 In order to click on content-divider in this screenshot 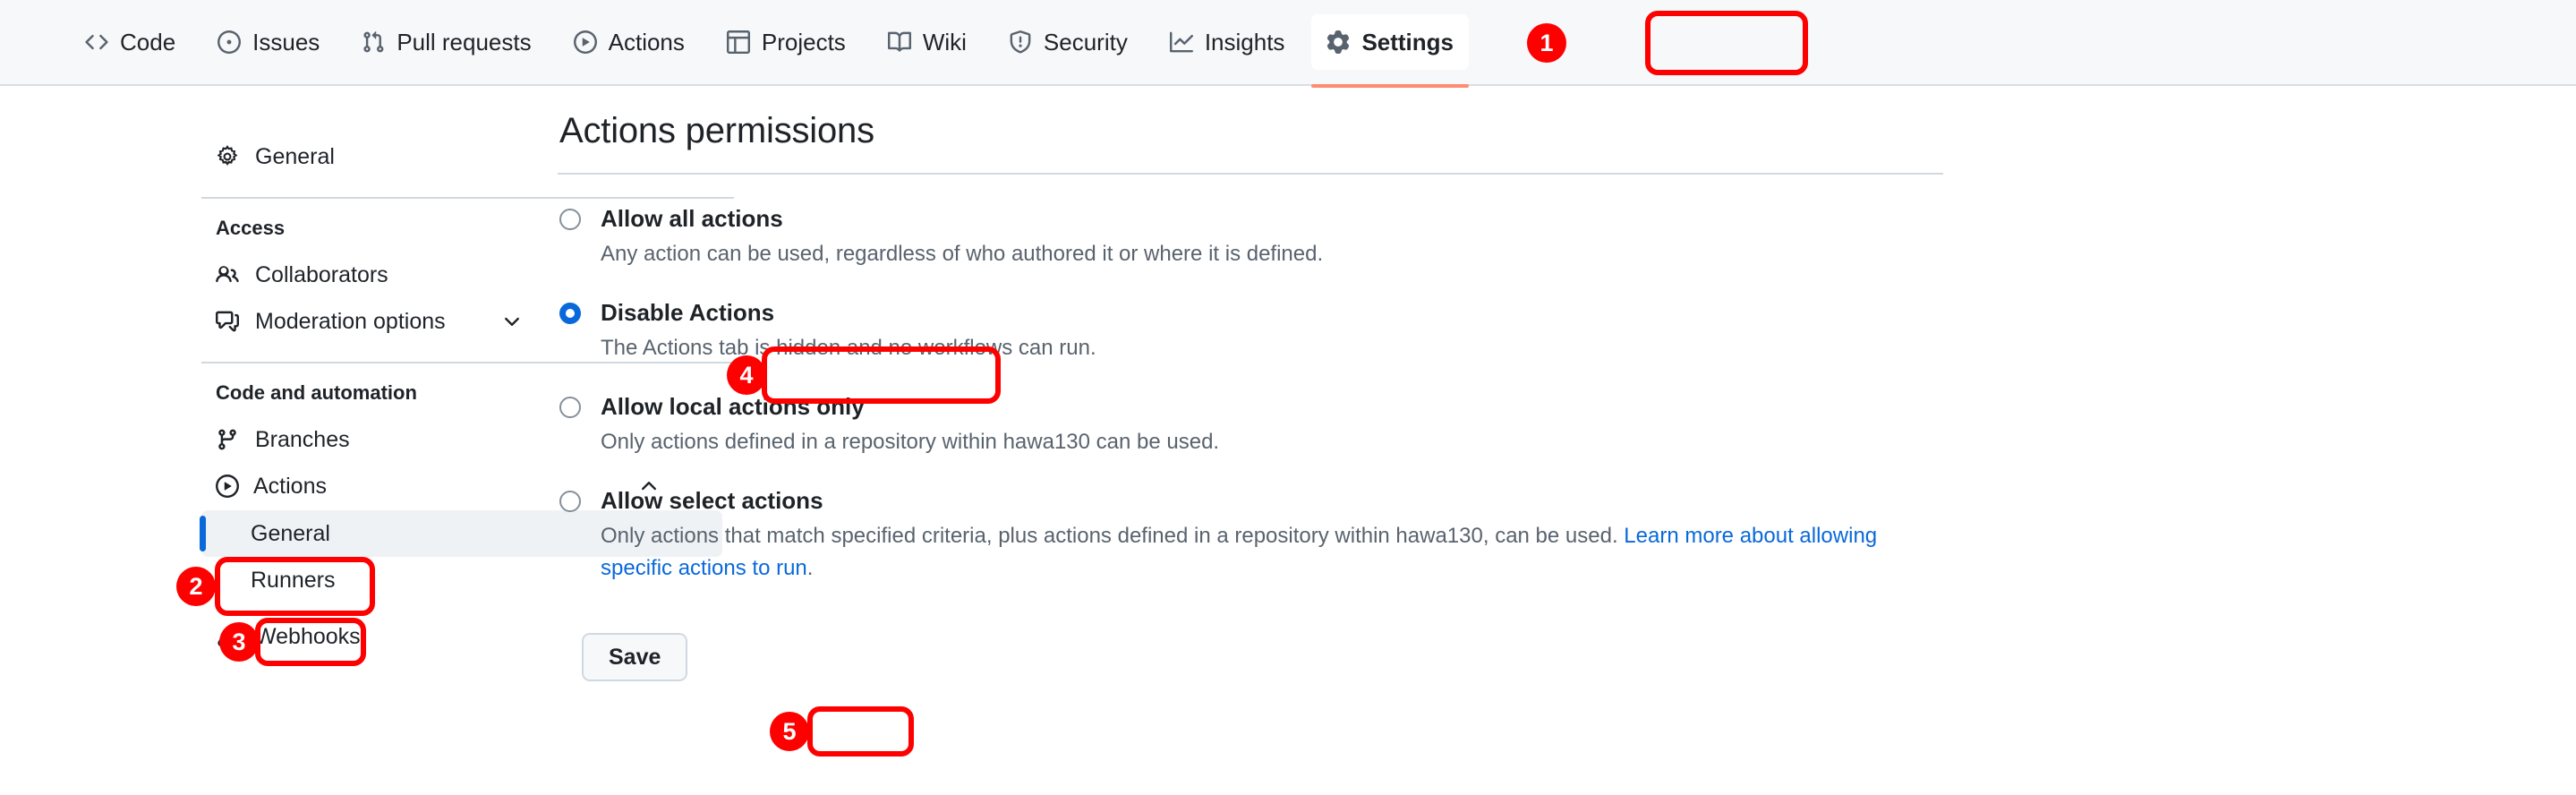, I will do `click(1250, 174)`.